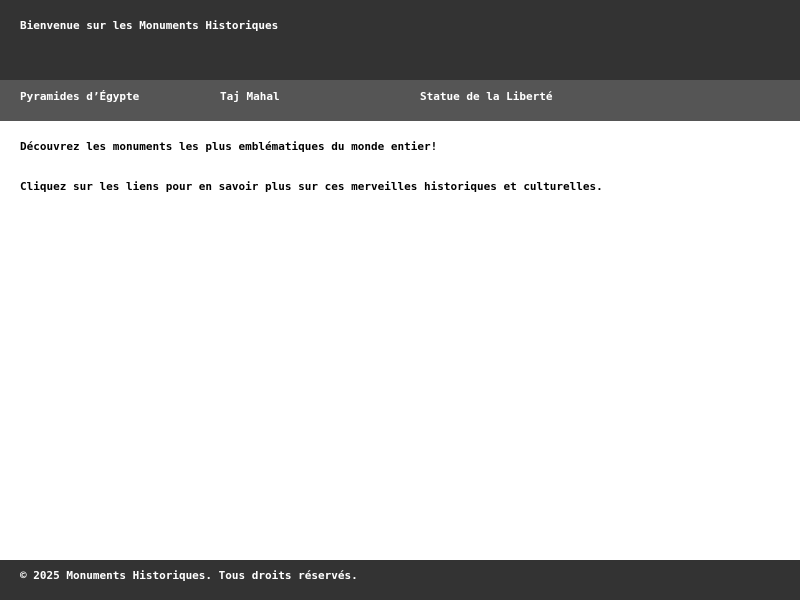 This screenshot has width=800, height=600. I want to click on site-header: Bienvenue sur les Monuments Historiques, so click(400, 40).